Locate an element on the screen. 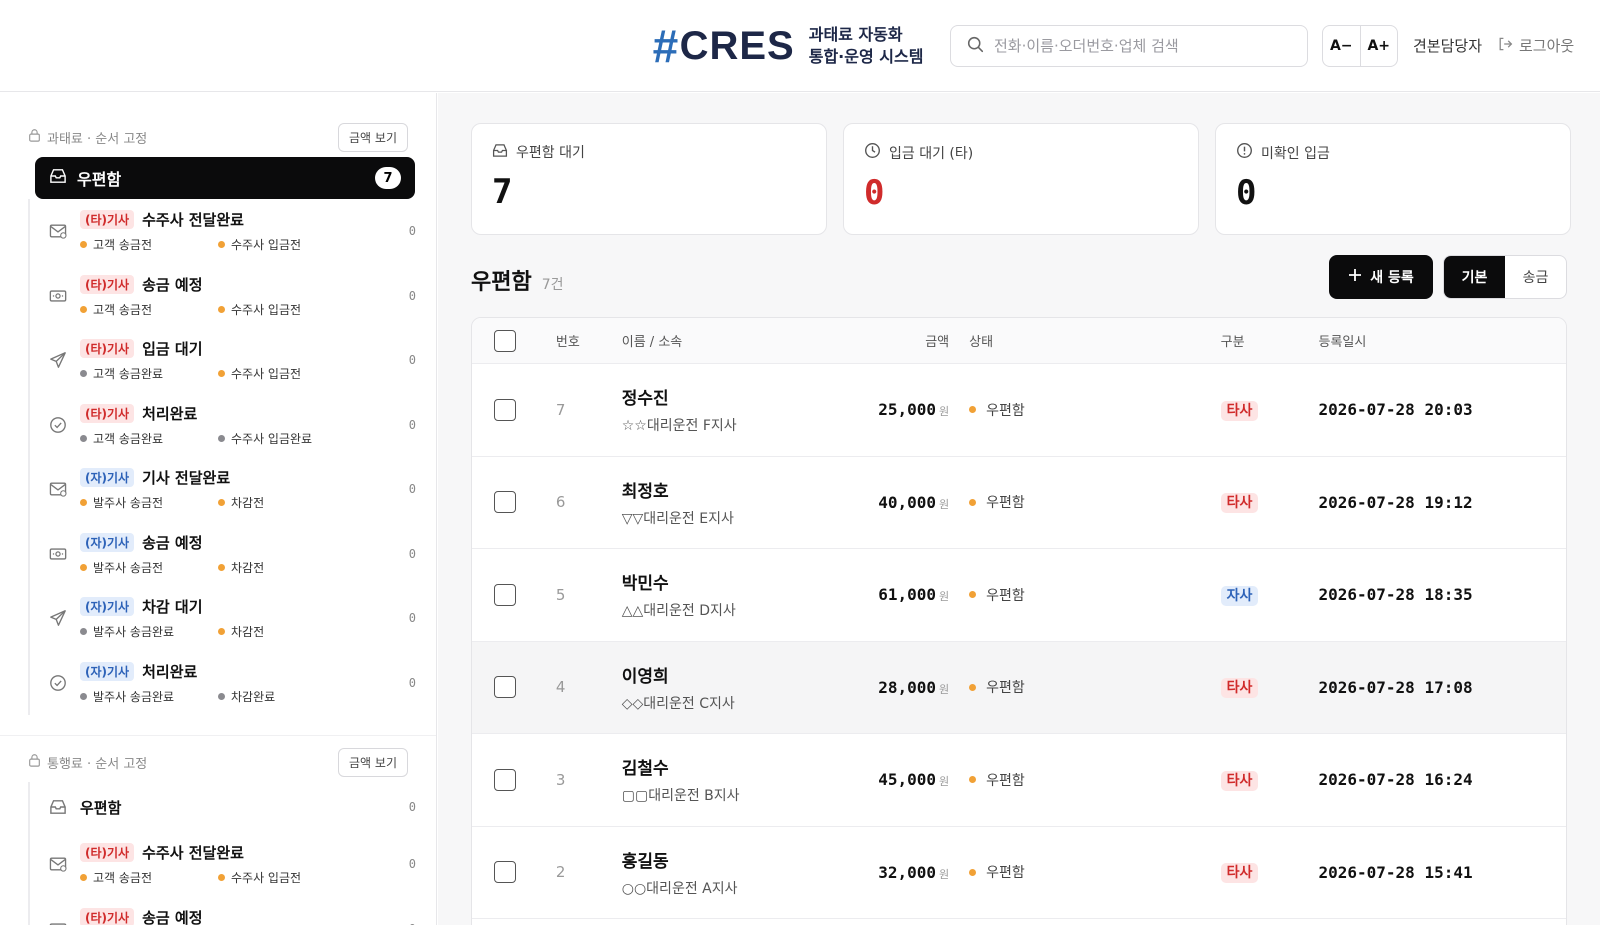 The image size is (1600, 925). send-icon is located at coordinates (58, 360).